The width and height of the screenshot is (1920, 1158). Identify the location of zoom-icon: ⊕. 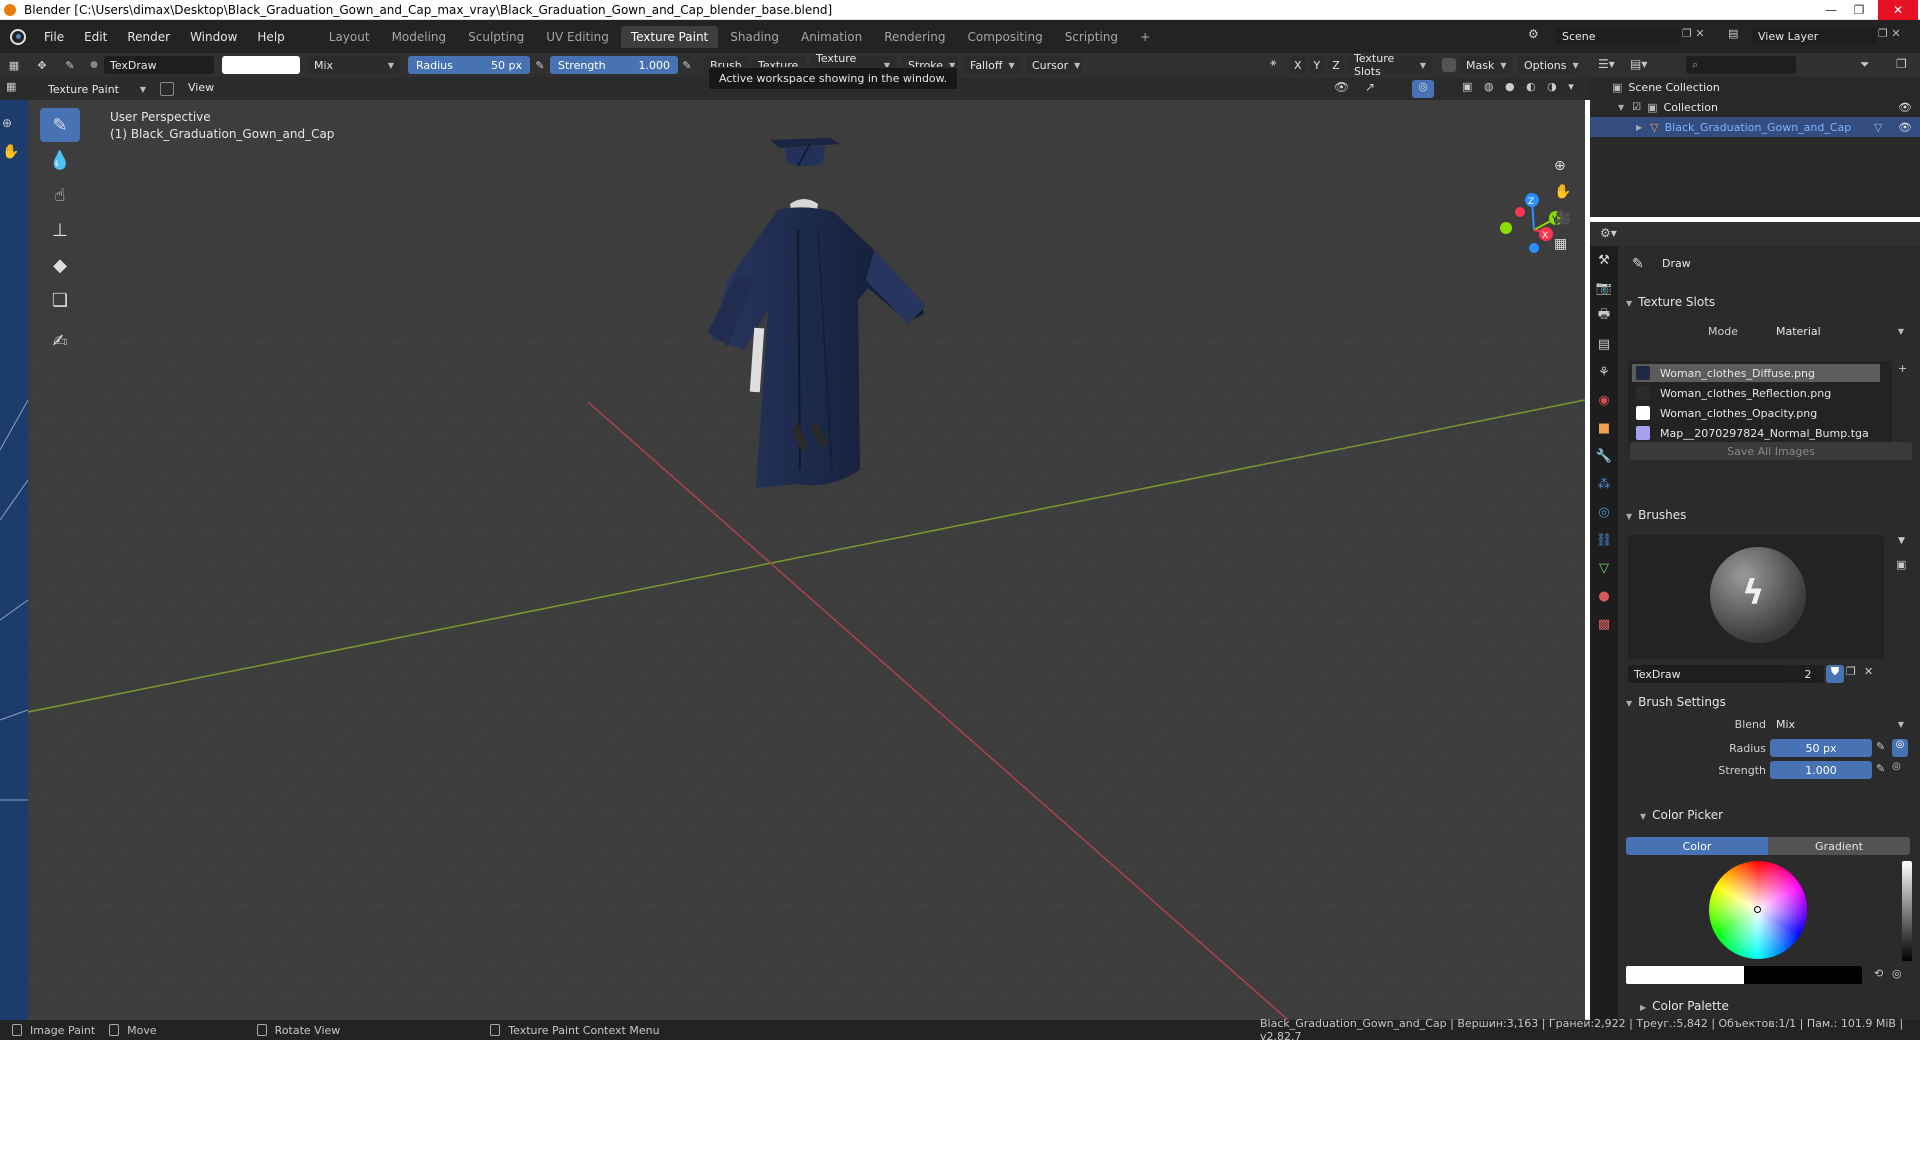
(7, 123).